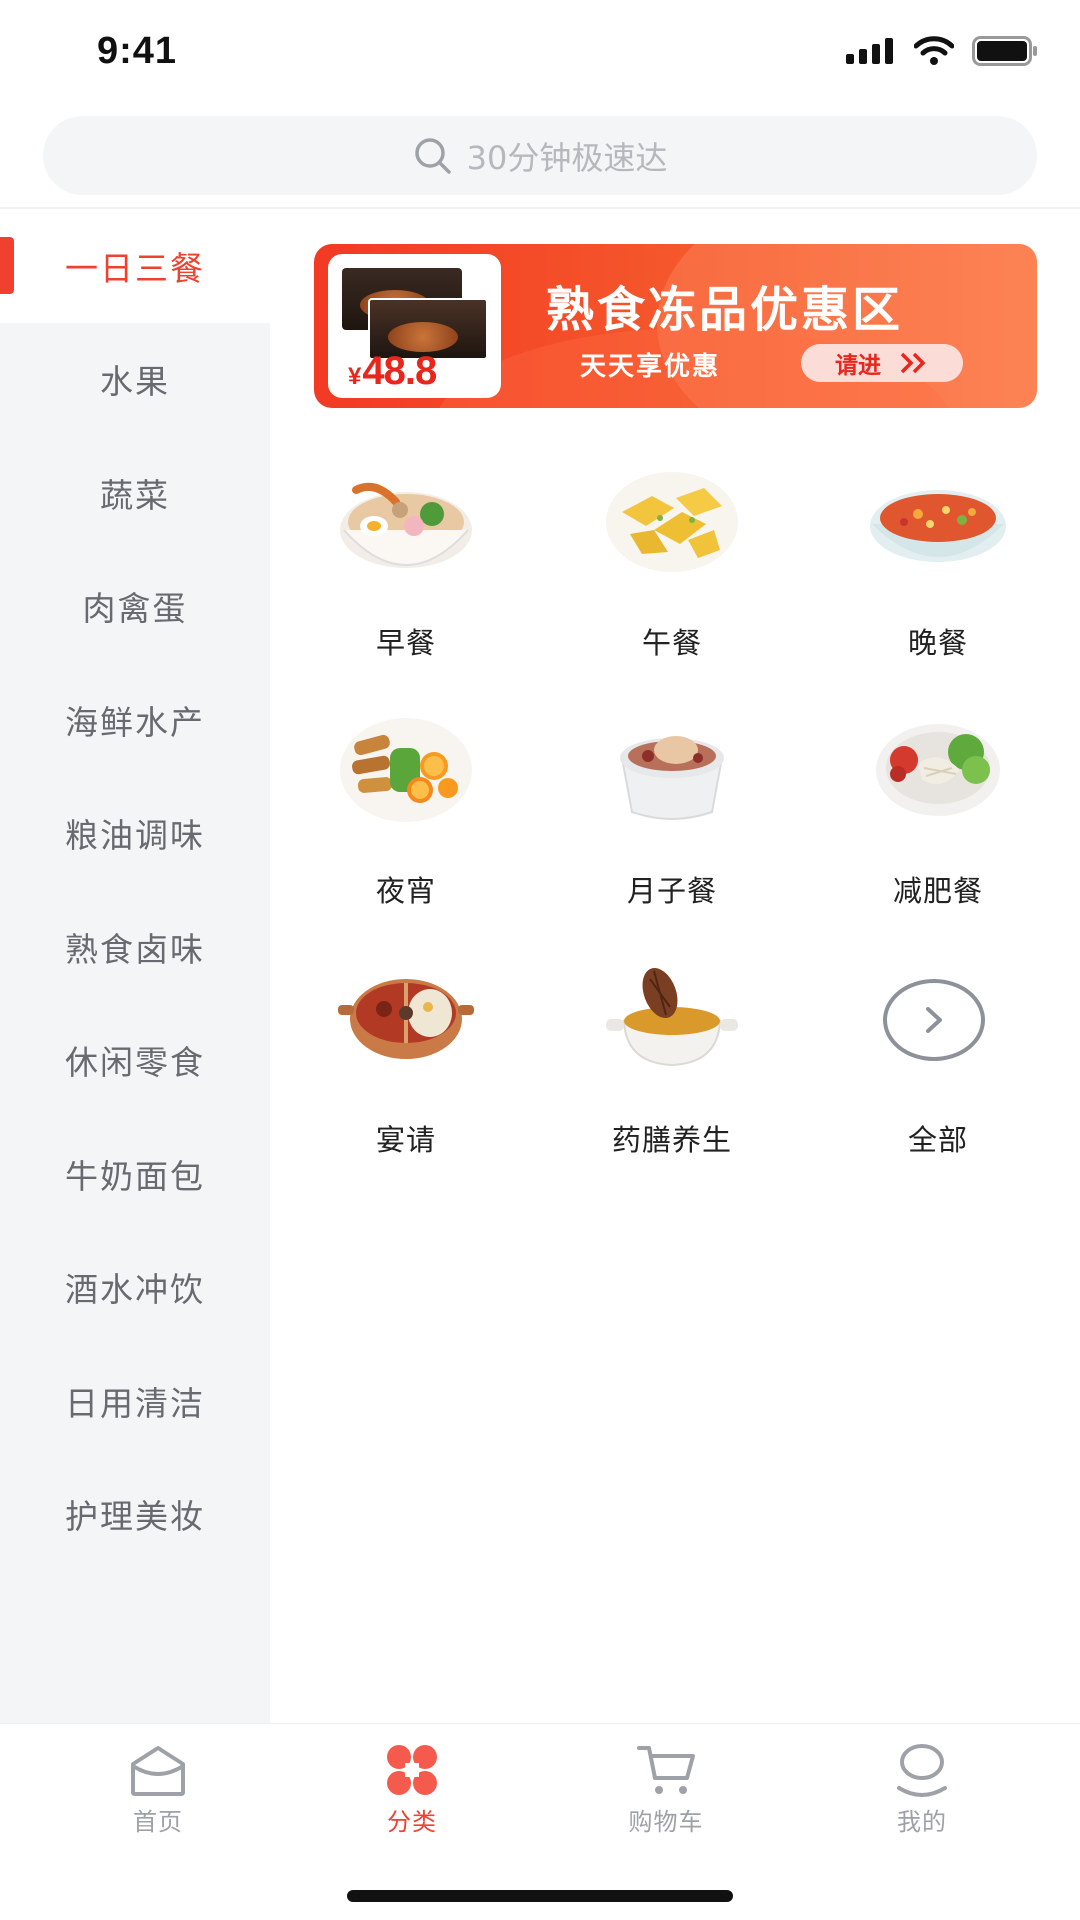 The width and height of the screenshot is (1080, 1920). Describe the element at coordinates (672, 1072) in the screenshot. I see `category-item-herbal-diet: 药膳养生` at that location.